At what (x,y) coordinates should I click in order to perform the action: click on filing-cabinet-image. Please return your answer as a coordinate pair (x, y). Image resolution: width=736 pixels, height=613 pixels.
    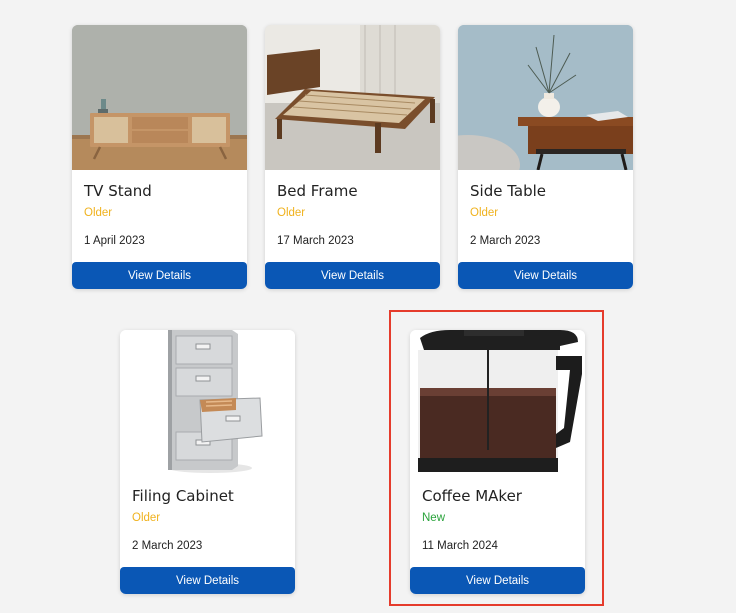
    Looking at the image, I should click on (207, 402).